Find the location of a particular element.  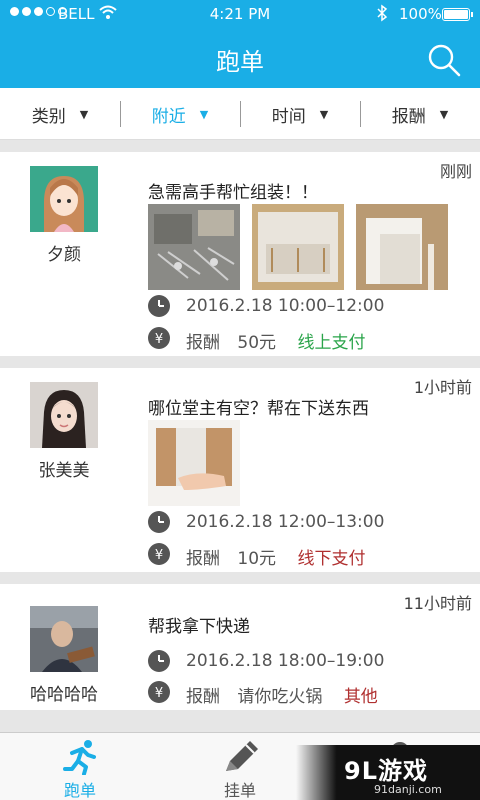

filter-label: 类别 is located at coordinates (48, 116).